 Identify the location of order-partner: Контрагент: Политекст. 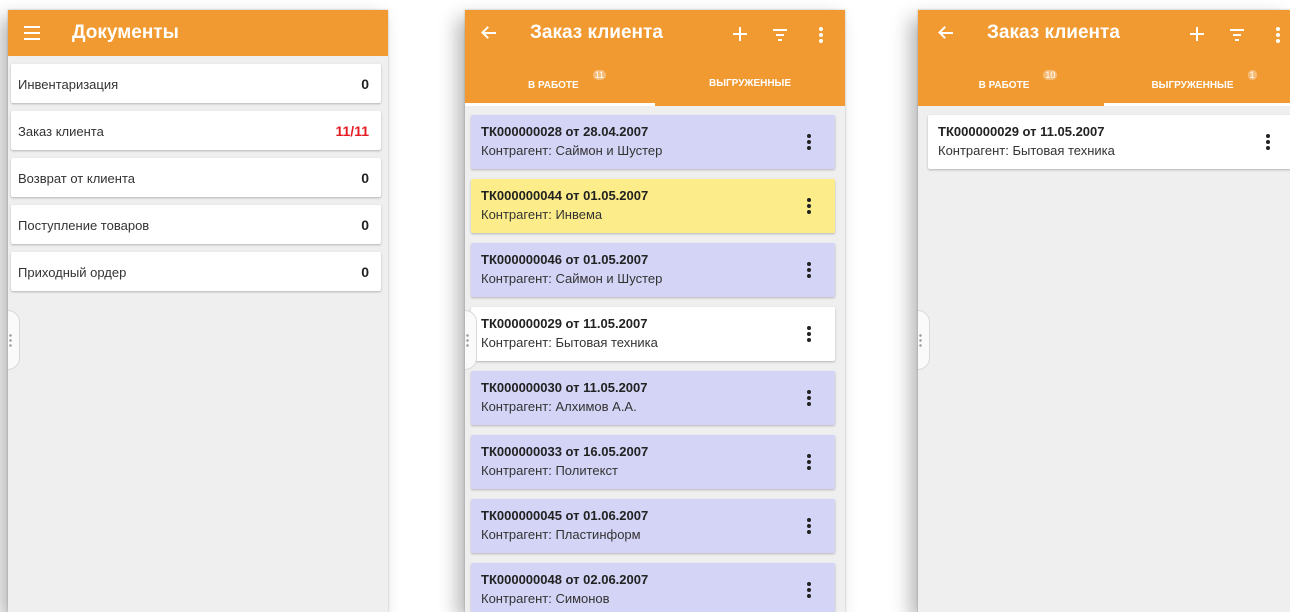
(549, 470).